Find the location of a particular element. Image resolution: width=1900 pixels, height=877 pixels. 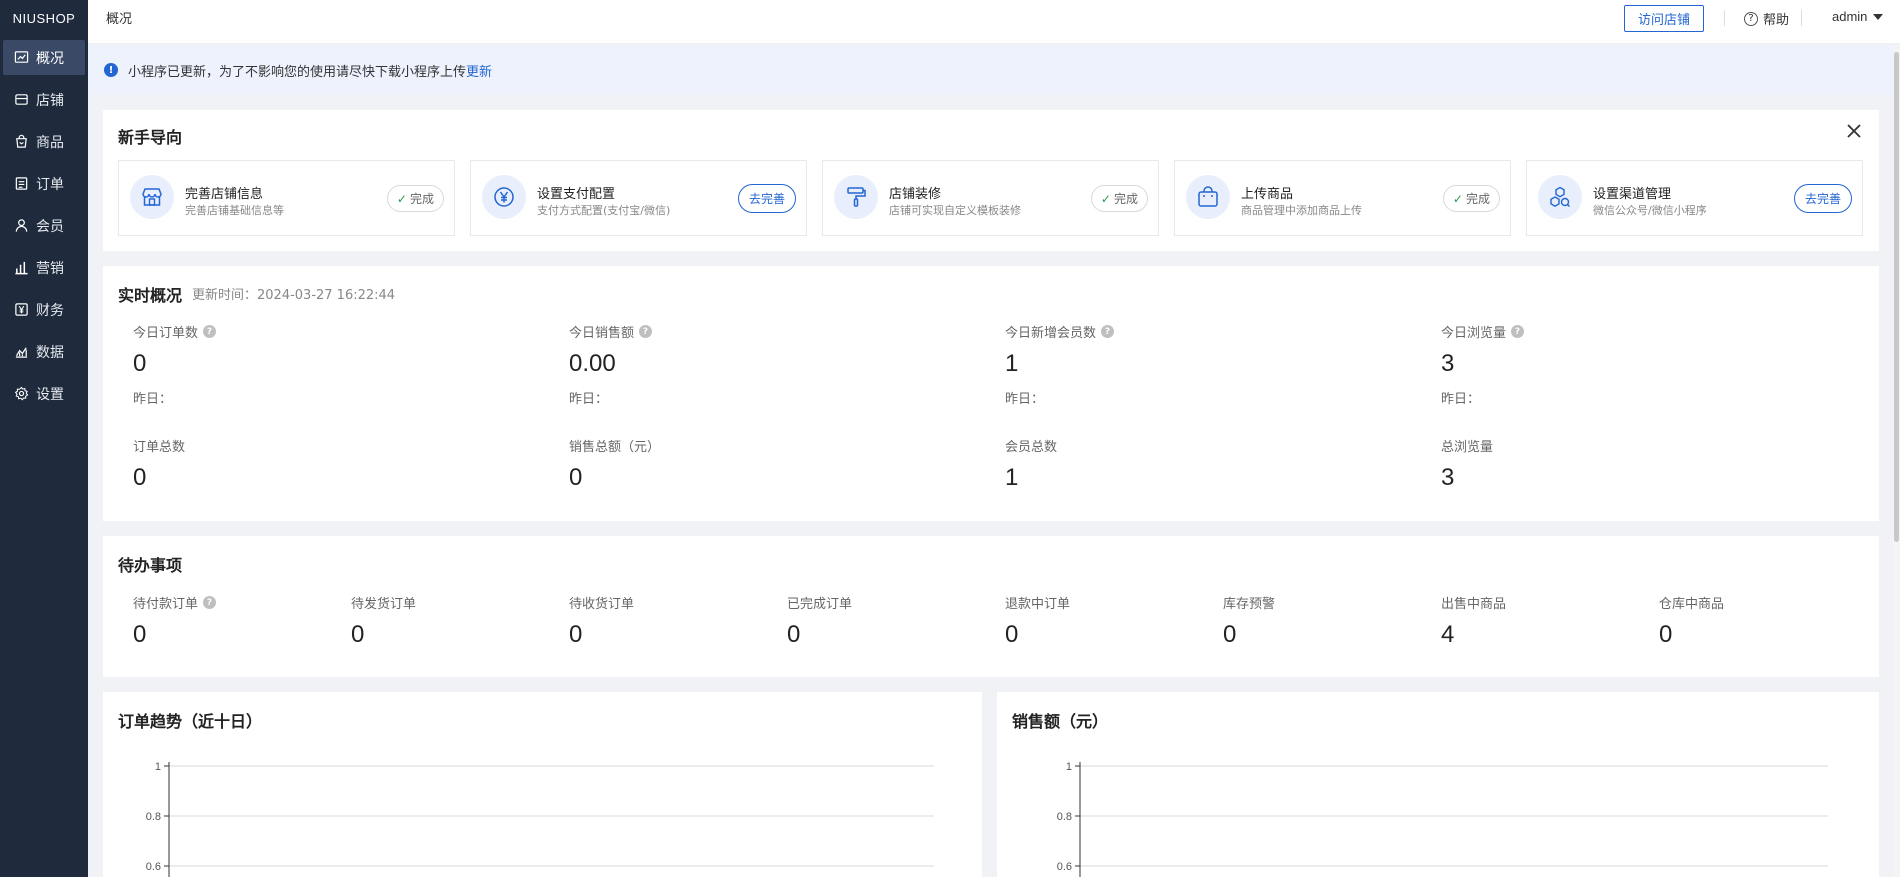

user-menu: admin is located at coordinates (1858, 16).